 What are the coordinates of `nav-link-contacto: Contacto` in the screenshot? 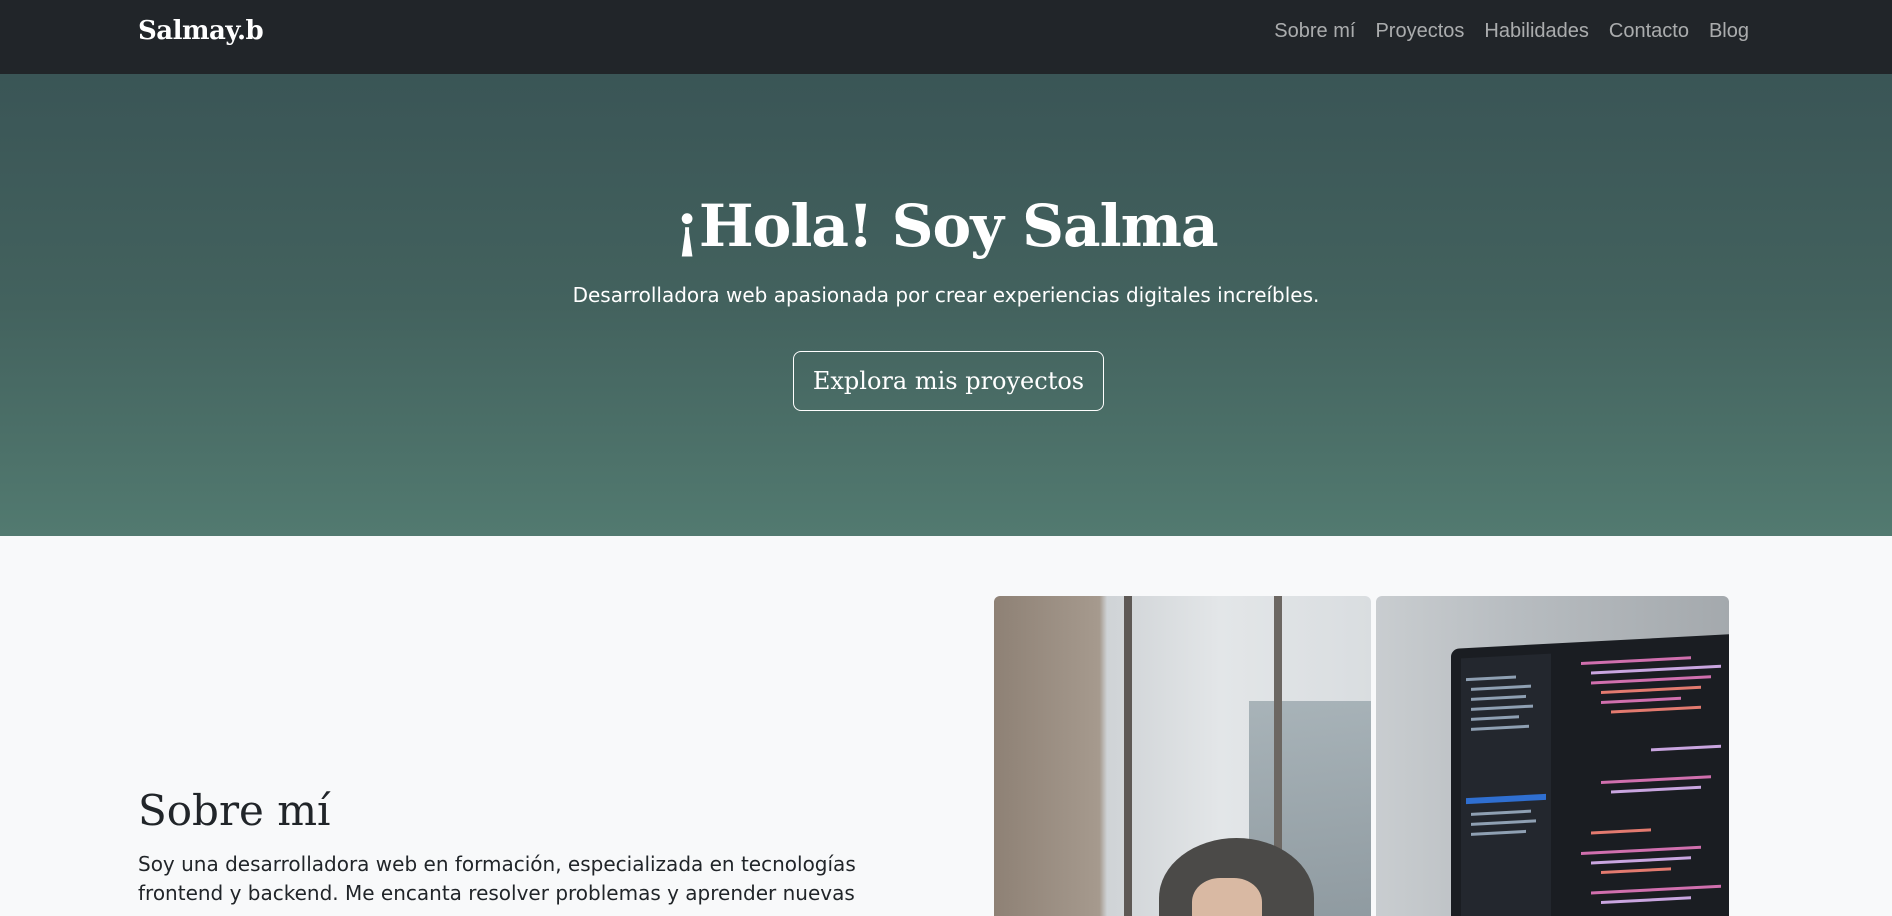 It's located at (1649, 31).